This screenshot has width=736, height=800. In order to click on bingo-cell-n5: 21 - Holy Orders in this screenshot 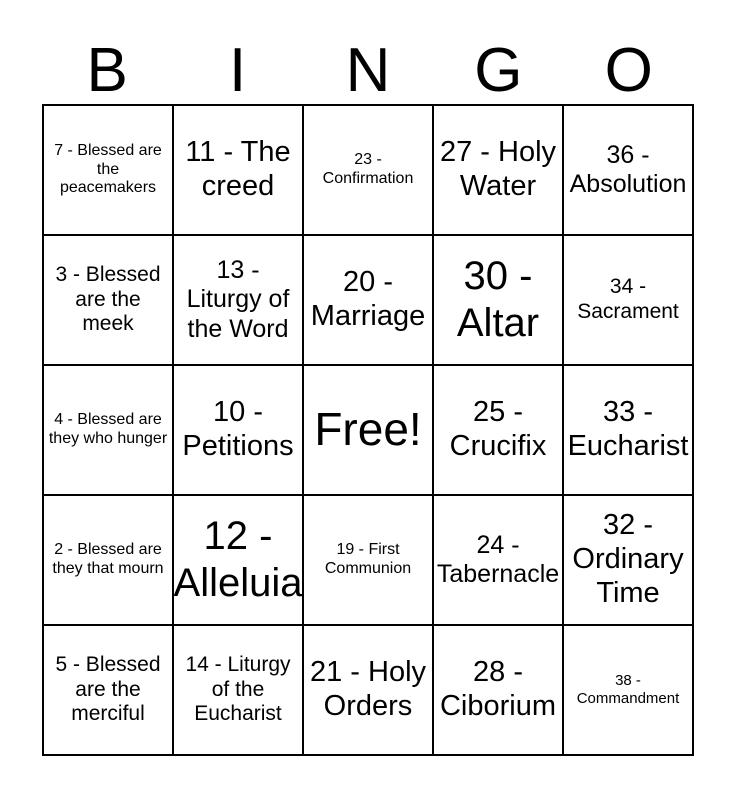, I will do `click(369, 691)`.